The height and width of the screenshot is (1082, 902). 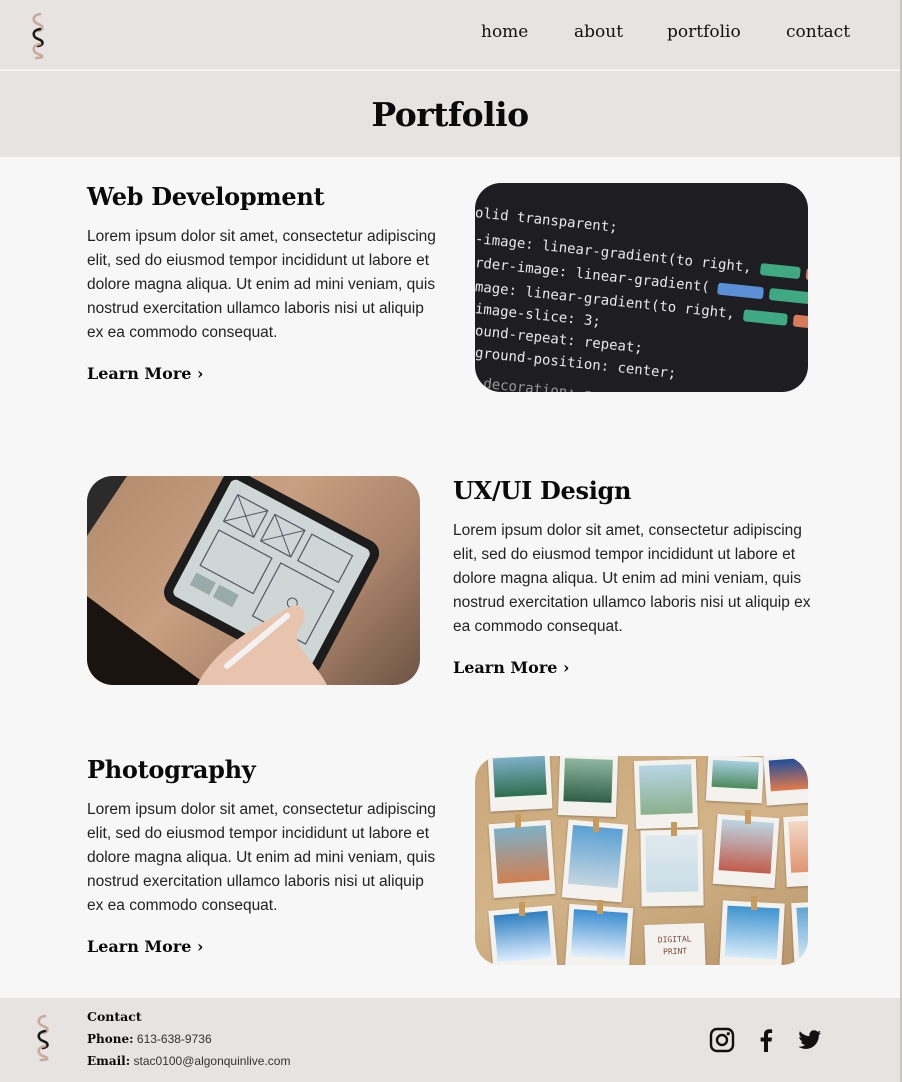 I want to click on code-line: ground-position: center;, so click(x=576, y=364).